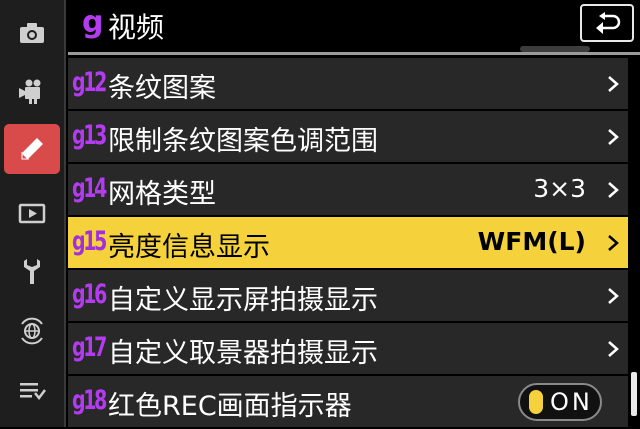 The image size is (640, 429). I want to click on item-code: g17, so click(89, 347).